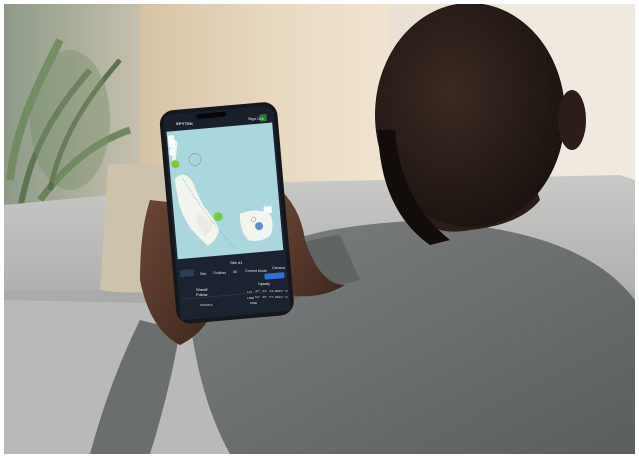  What do you see at coordinates (236, 262) in the screenshot?
I see `site-label: Site #1` at bounding box center [236, 262].